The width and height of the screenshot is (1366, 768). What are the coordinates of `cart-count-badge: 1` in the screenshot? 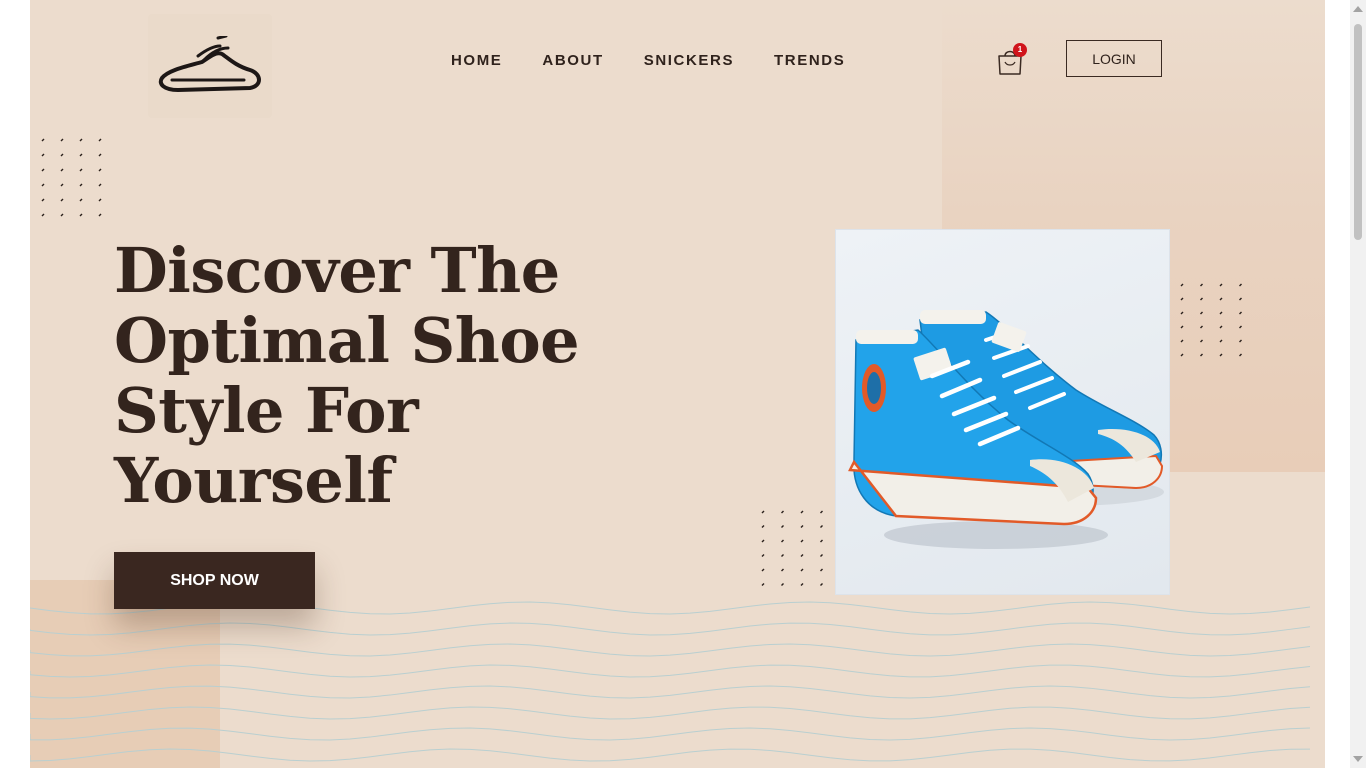 It's located at (1020, 50).